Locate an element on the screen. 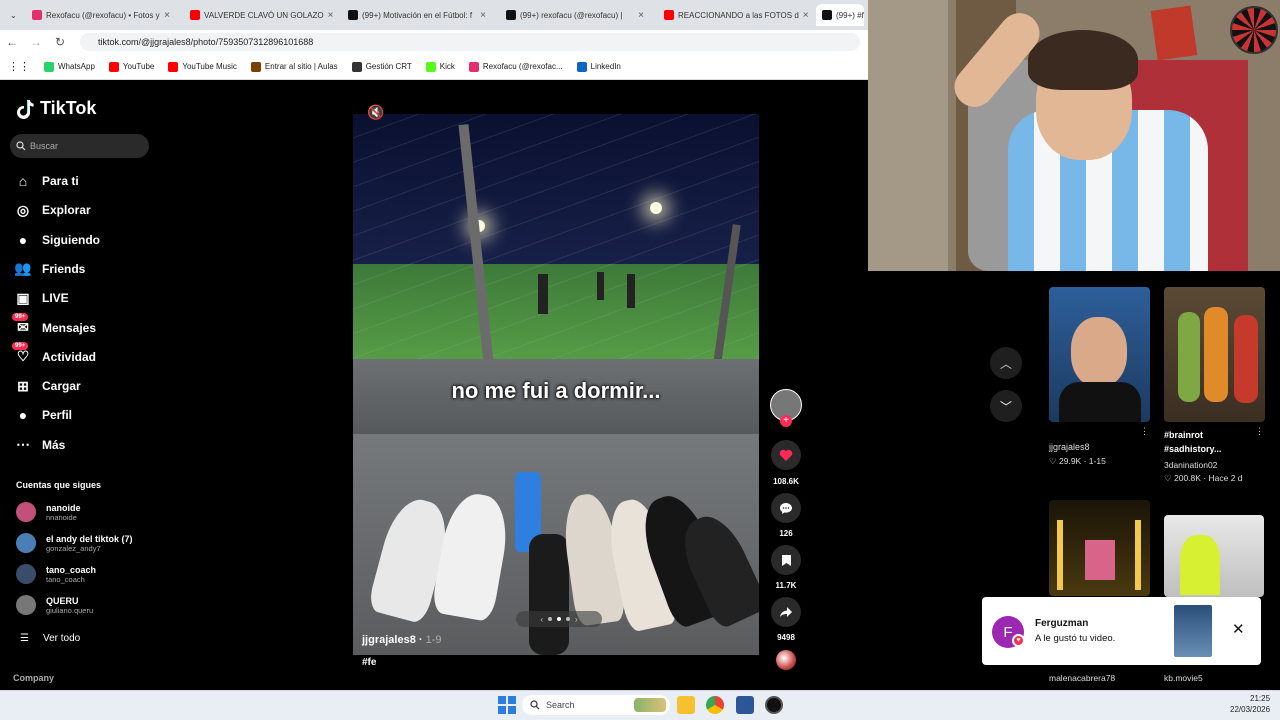  browser-tab: (99+) Motivación en el Fútbol: f × is located at coordinates (417, 15).